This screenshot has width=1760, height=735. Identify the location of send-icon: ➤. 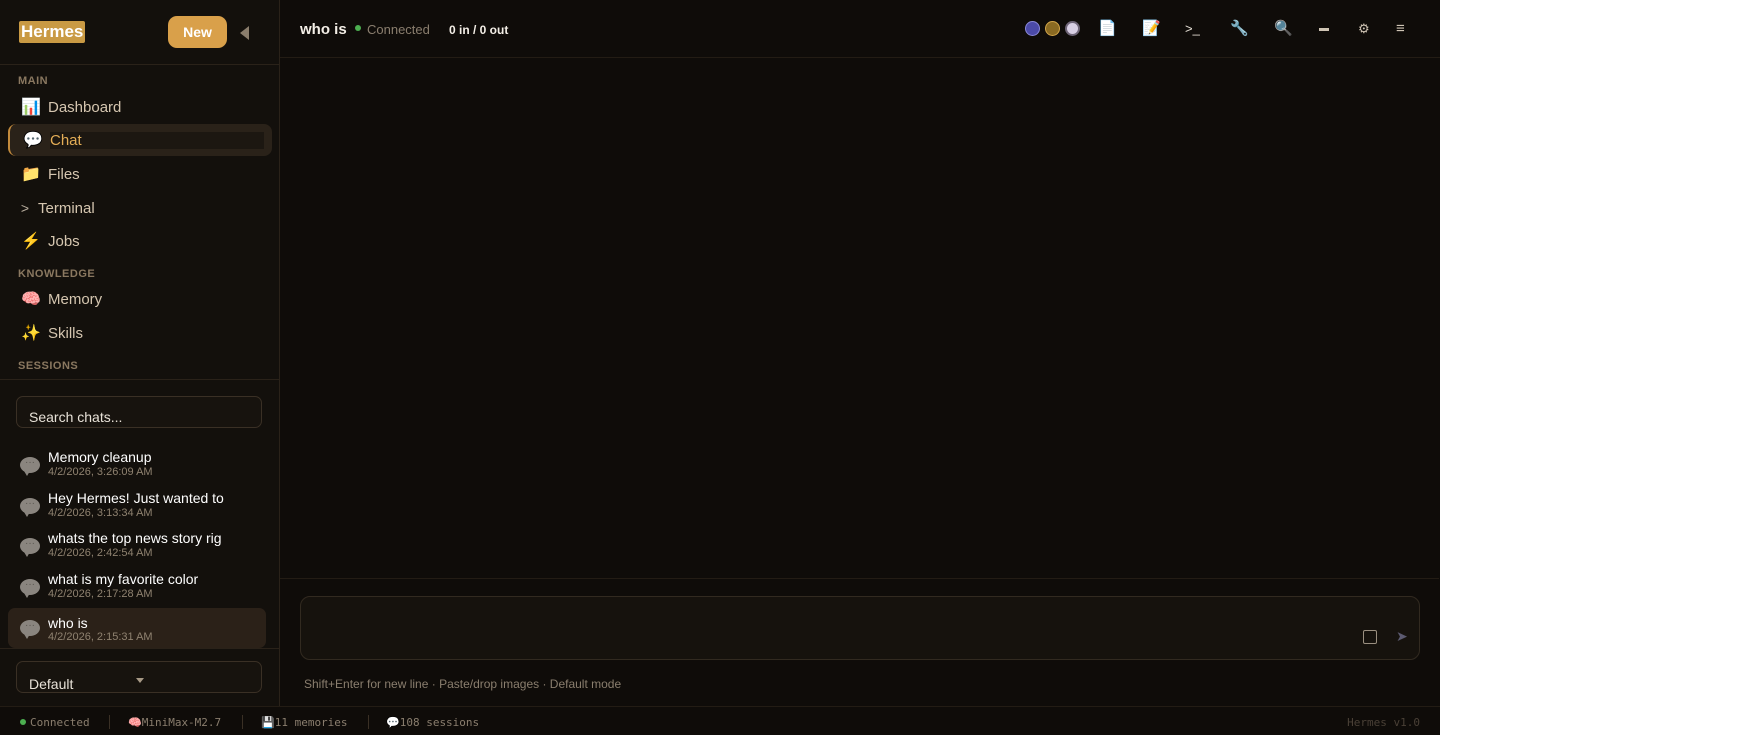
(1402, 636).